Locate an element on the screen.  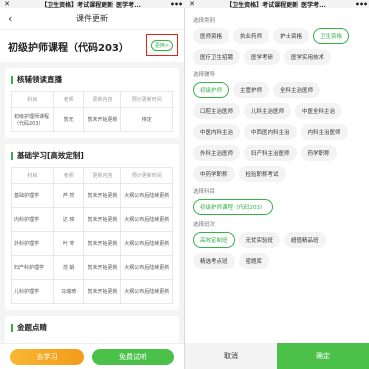
filter-option-chip: 卫生资格 is located at coordinates (331, 36).